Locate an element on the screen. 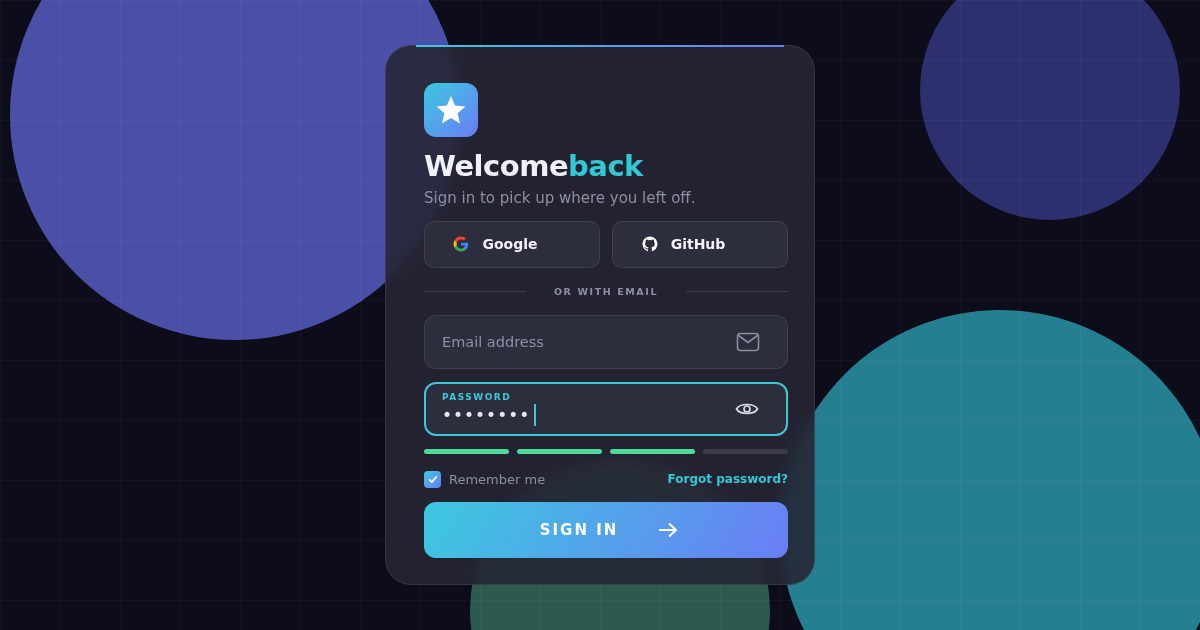 The width and height of the screenshot is (1200, 630). envelope-icon is located at coordinates (748, 341).